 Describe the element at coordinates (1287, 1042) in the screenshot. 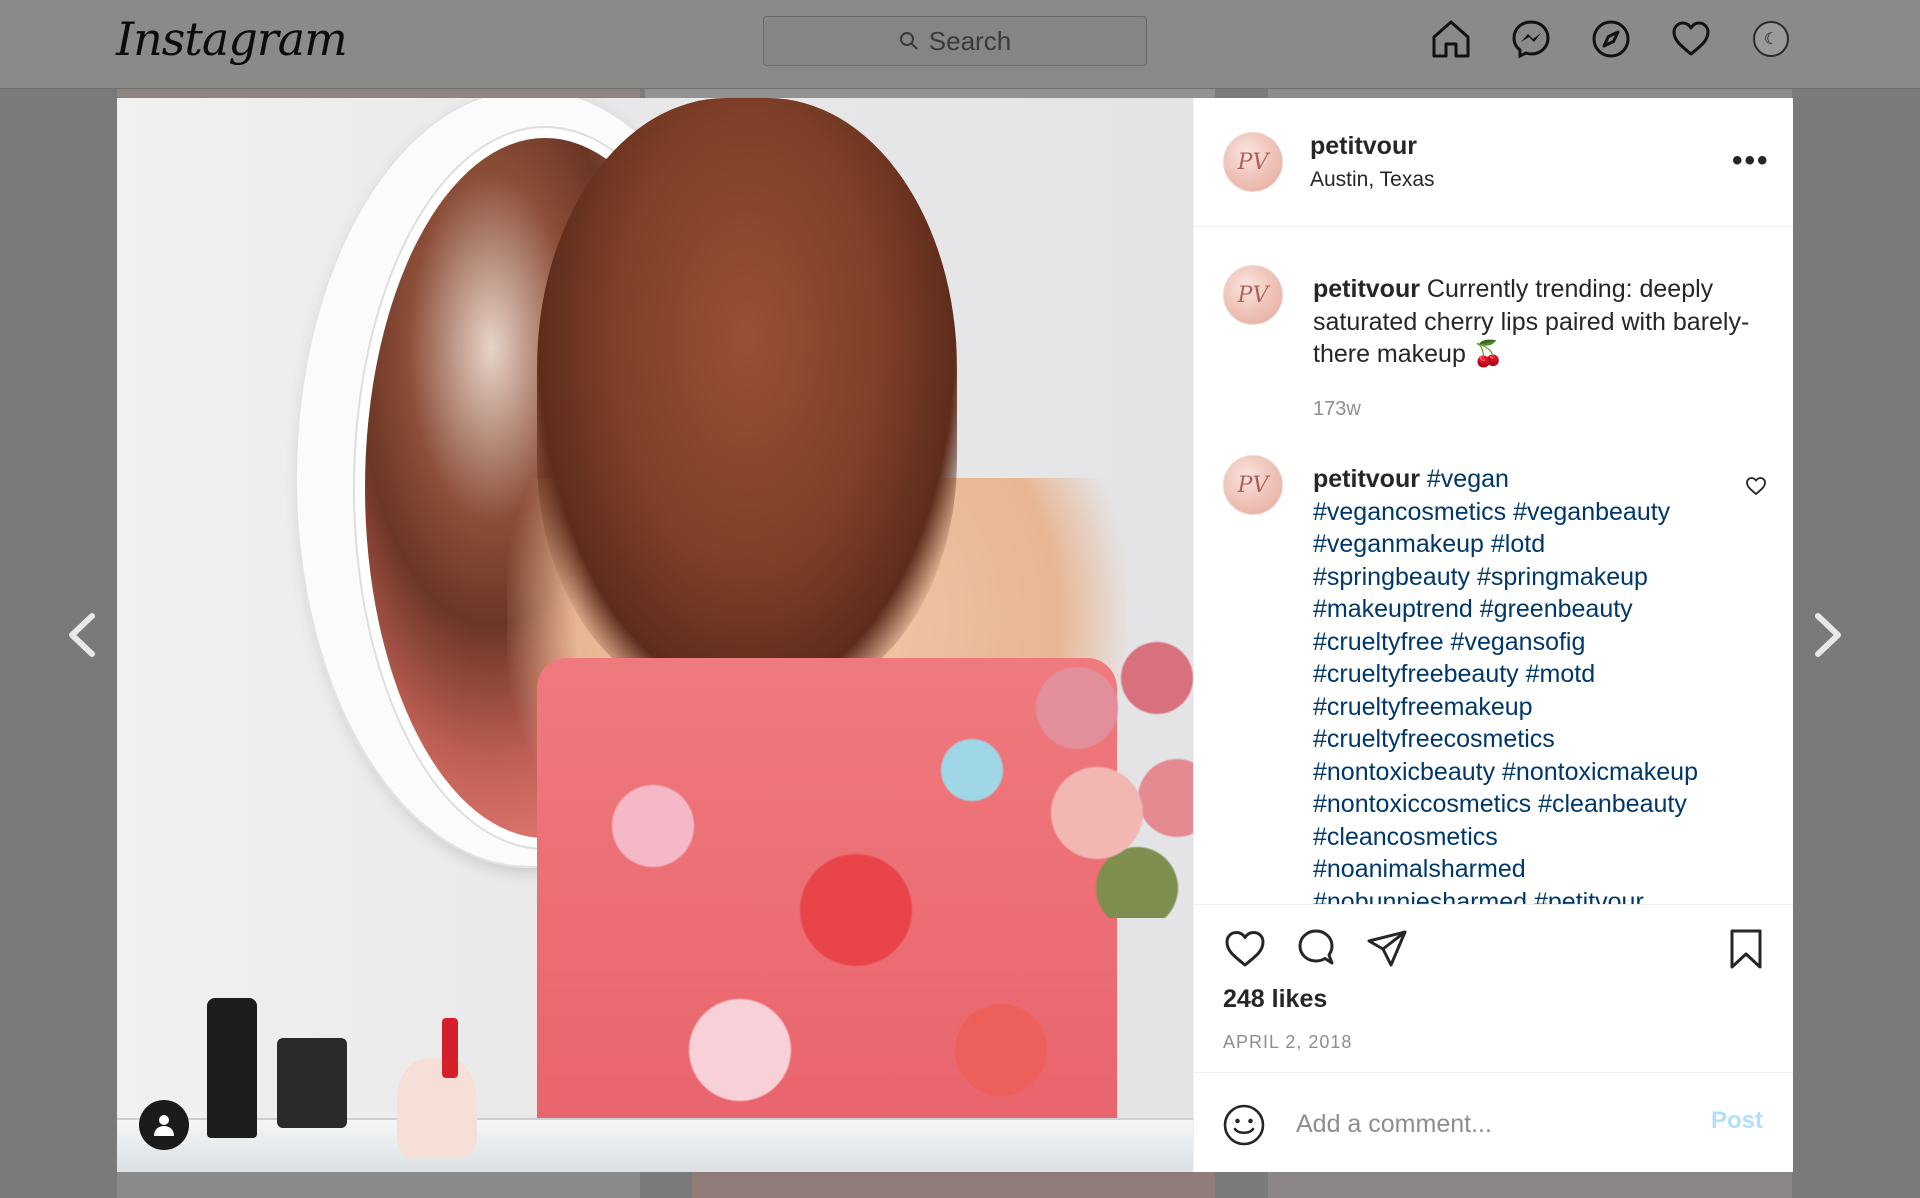

I see `post-date: APRIL 2, 2018` at that location.